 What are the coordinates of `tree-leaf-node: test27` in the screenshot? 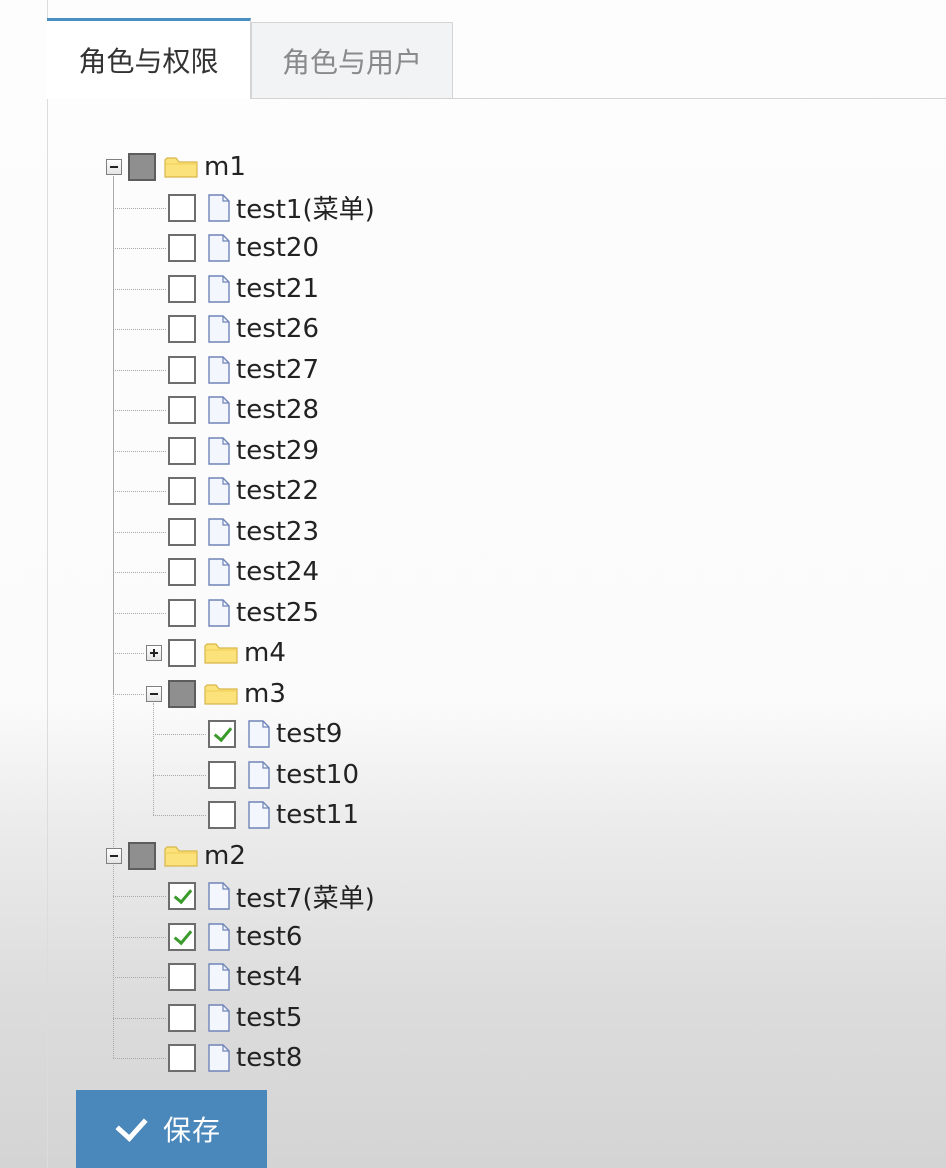 It's located at (243, 370).